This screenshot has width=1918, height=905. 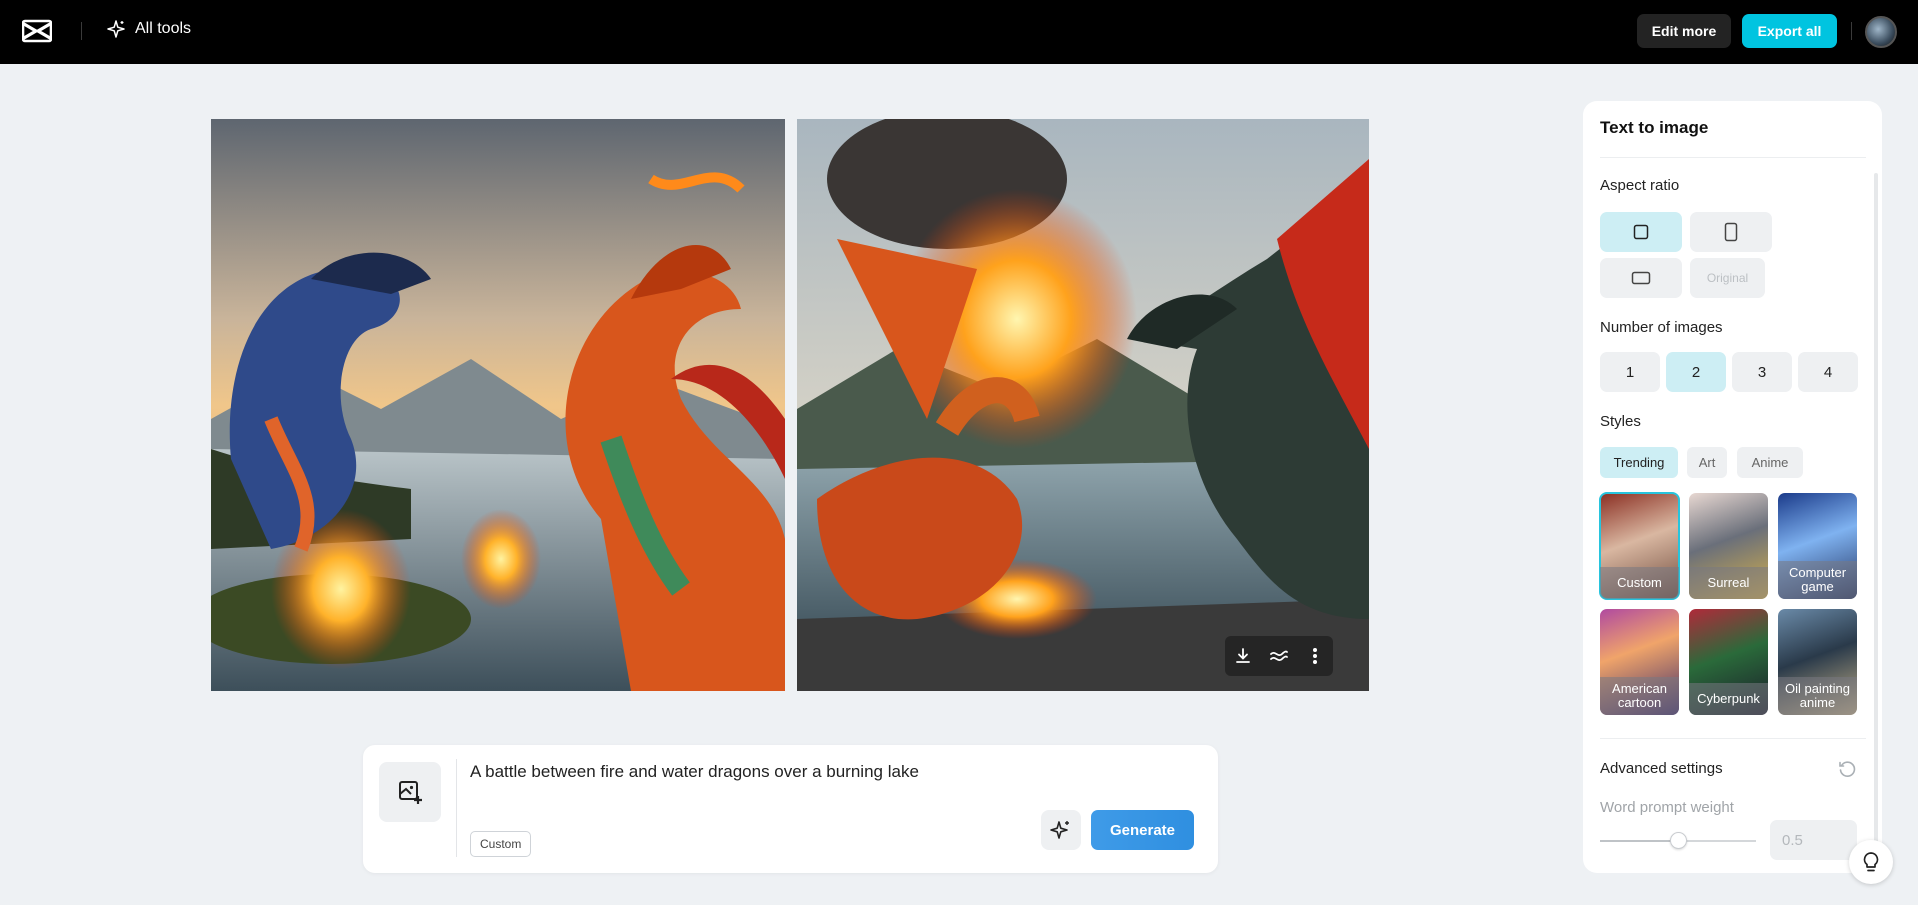 What do you see at coordinates (1847, 769) in the screenshot?
I see `reset-icon` at bounding box center [1847, 769].